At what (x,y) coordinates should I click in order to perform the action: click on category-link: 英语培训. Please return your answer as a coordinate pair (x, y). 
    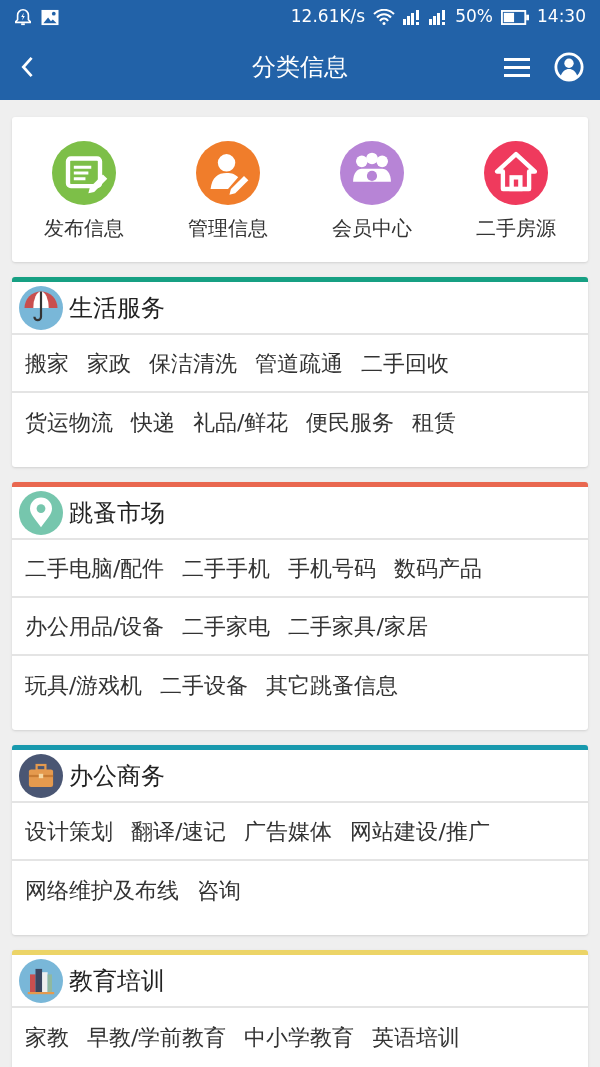
    Looking at the image, I should click on (416, 1037).